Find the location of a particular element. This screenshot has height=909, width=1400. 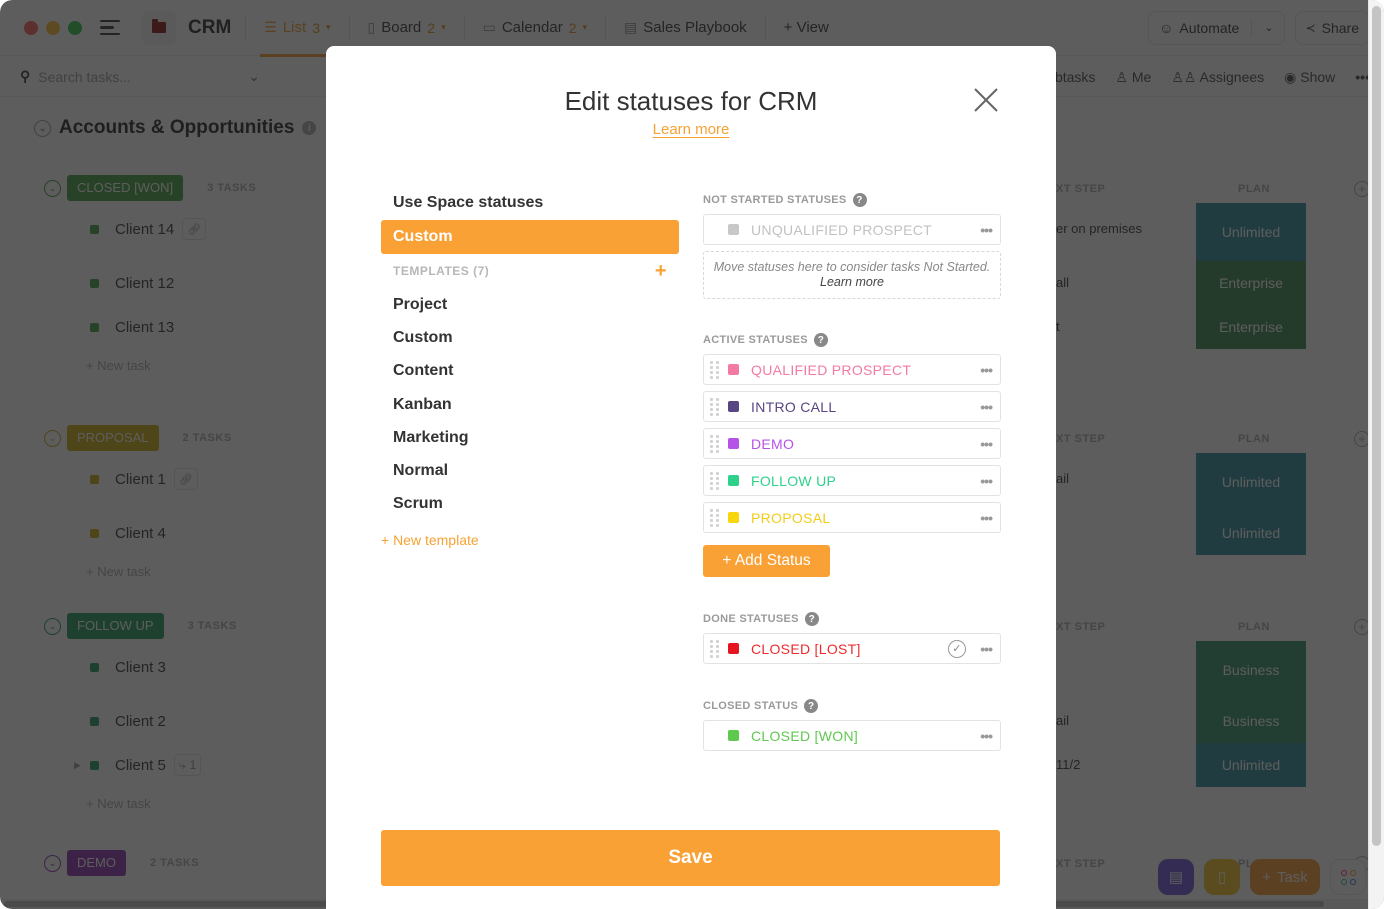

status-name: INTRO CALL is located at coordinates (793, 407).